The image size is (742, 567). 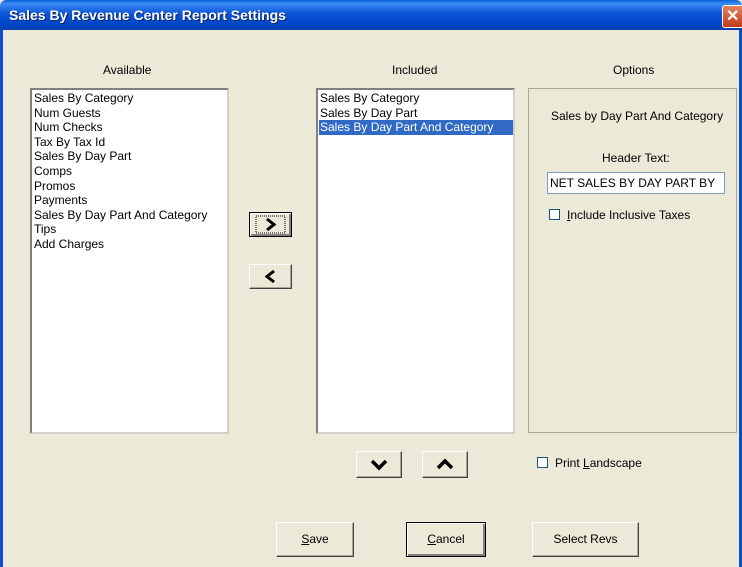 What do you see at coordinates (416, 127) in the screenshot?
I see `included-list-item: Sales By Day Part And Category` at bounding box center [416, 127].